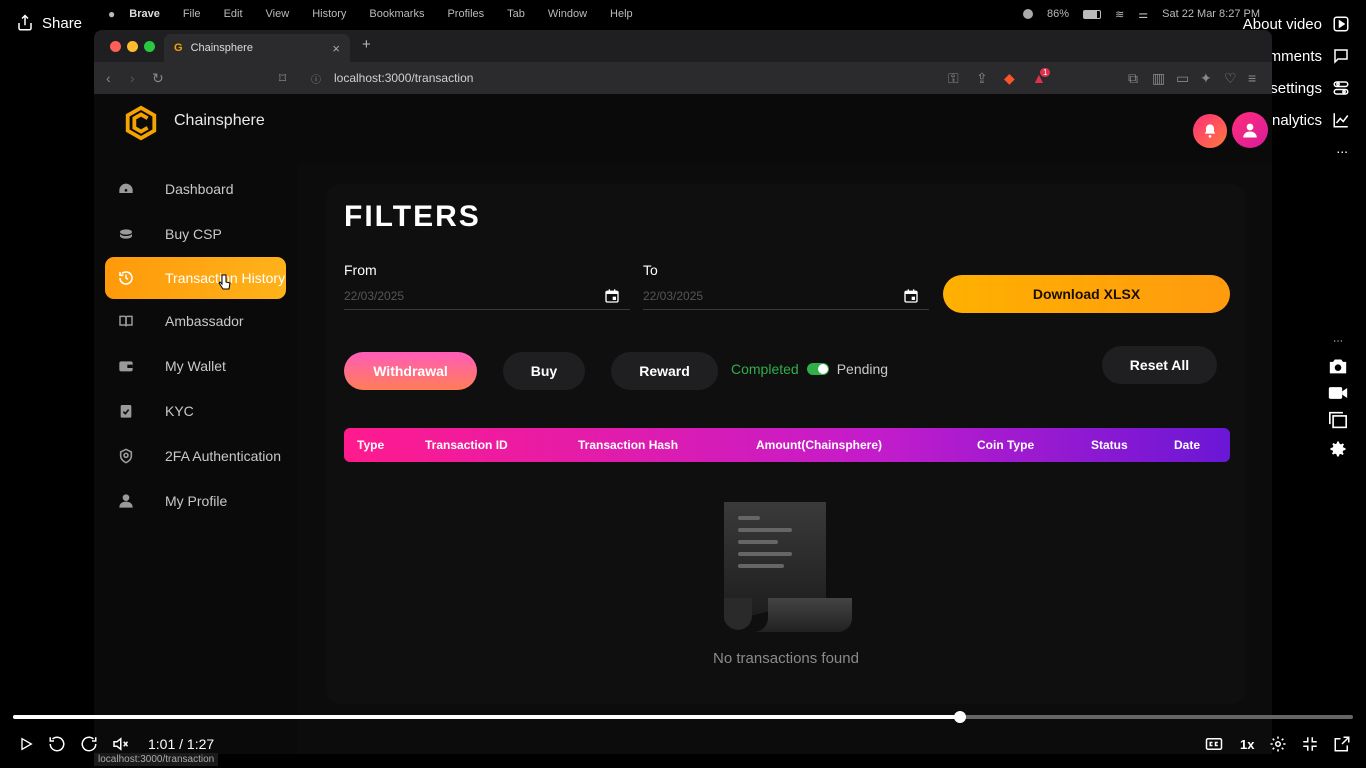 This screenshot has height=768, width=1366. I want to click on history-icon, so click(126, 278).